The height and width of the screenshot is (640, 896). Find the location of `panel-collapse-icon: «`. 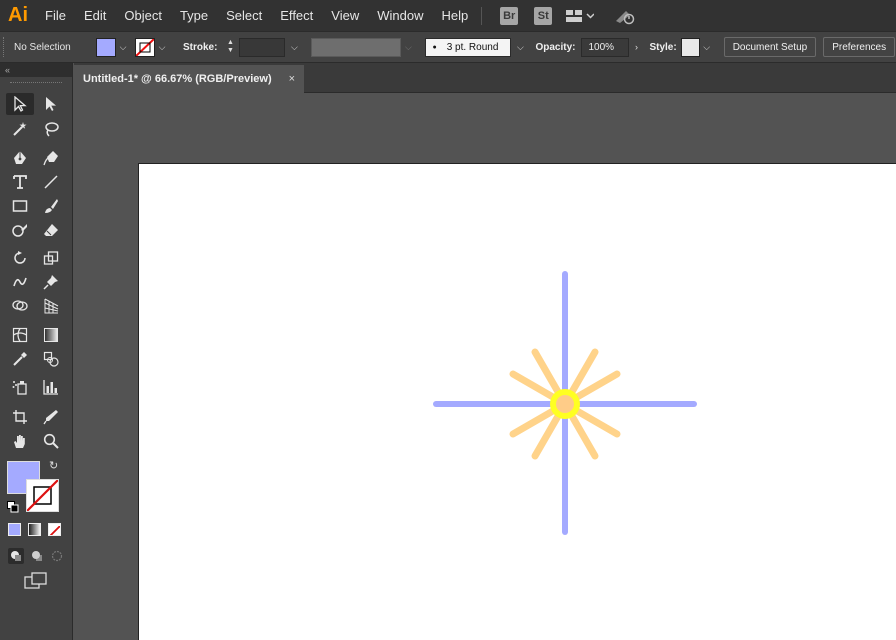

panel-collapse-icon: « is located at coordinates (36, 70).